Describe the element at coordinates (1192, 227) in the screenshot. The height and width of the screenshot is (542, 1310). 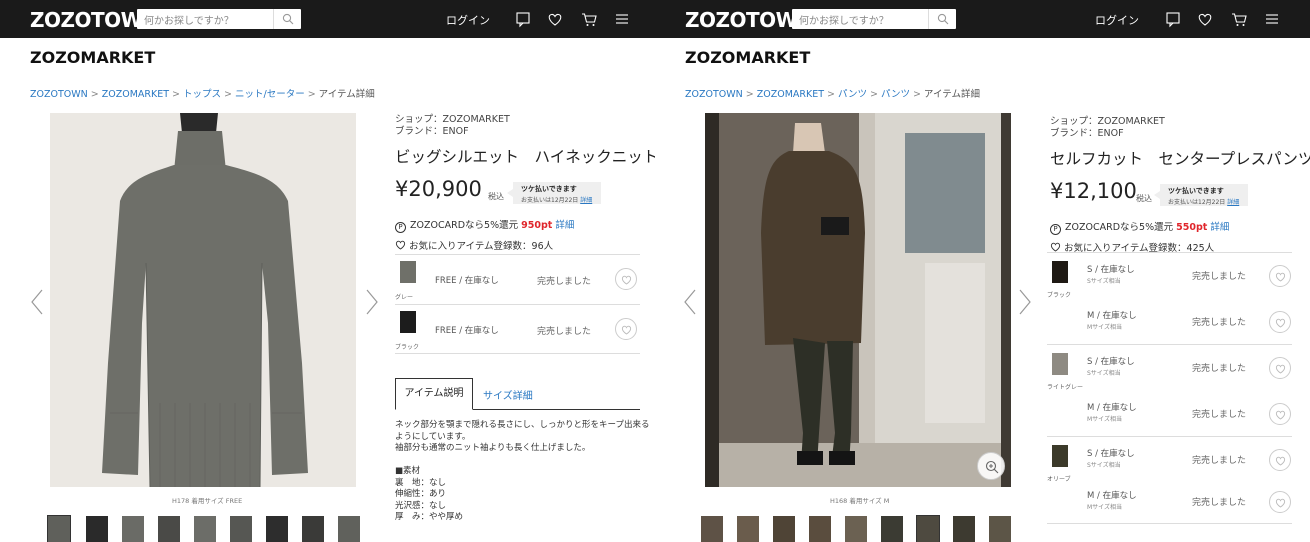
I see `point-amount: 550pt` at that location.